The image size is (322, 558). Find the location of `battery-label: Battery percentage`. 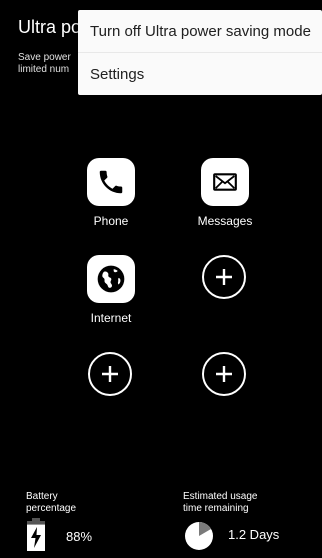

battery-label: Battery percentage is located at coordinates (51, 503).